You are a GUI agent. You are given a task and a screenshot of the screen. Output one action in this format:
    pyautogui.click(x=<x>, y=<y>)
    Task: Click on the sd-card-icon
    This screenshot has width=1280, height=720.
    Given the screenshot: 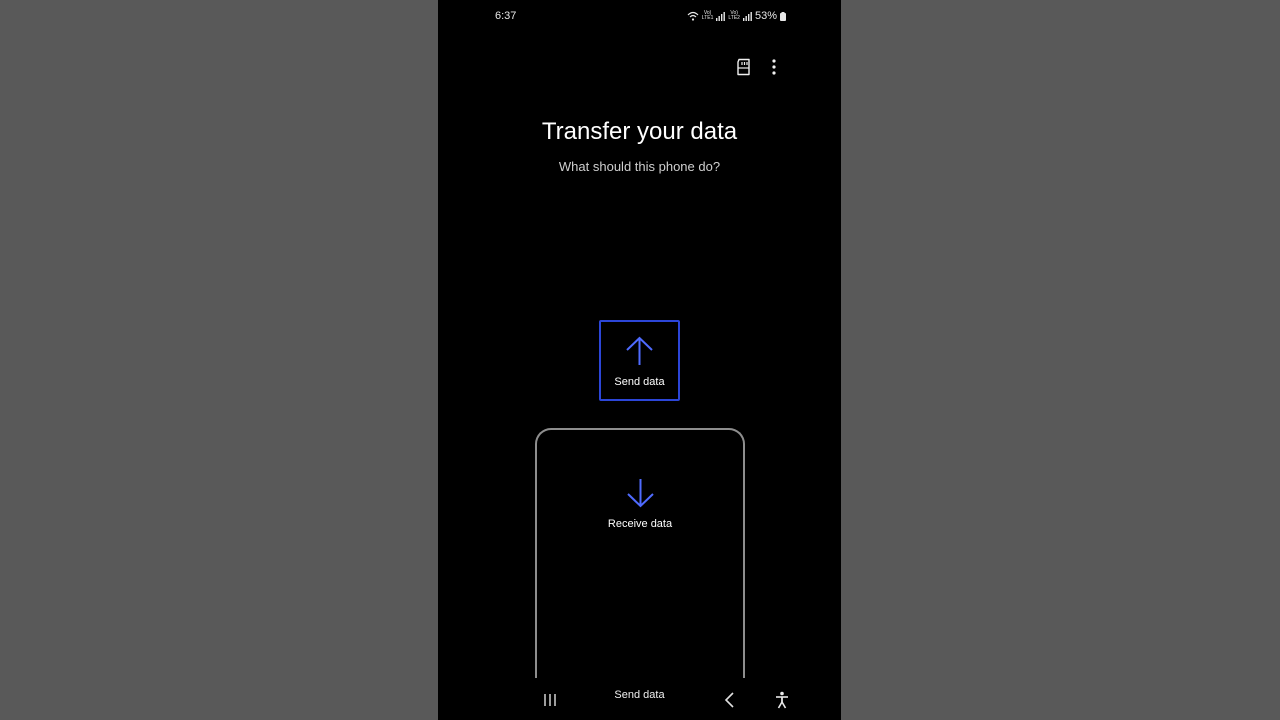 What is the action you would take?
    pyautogui.click(x=744, y=67)
    